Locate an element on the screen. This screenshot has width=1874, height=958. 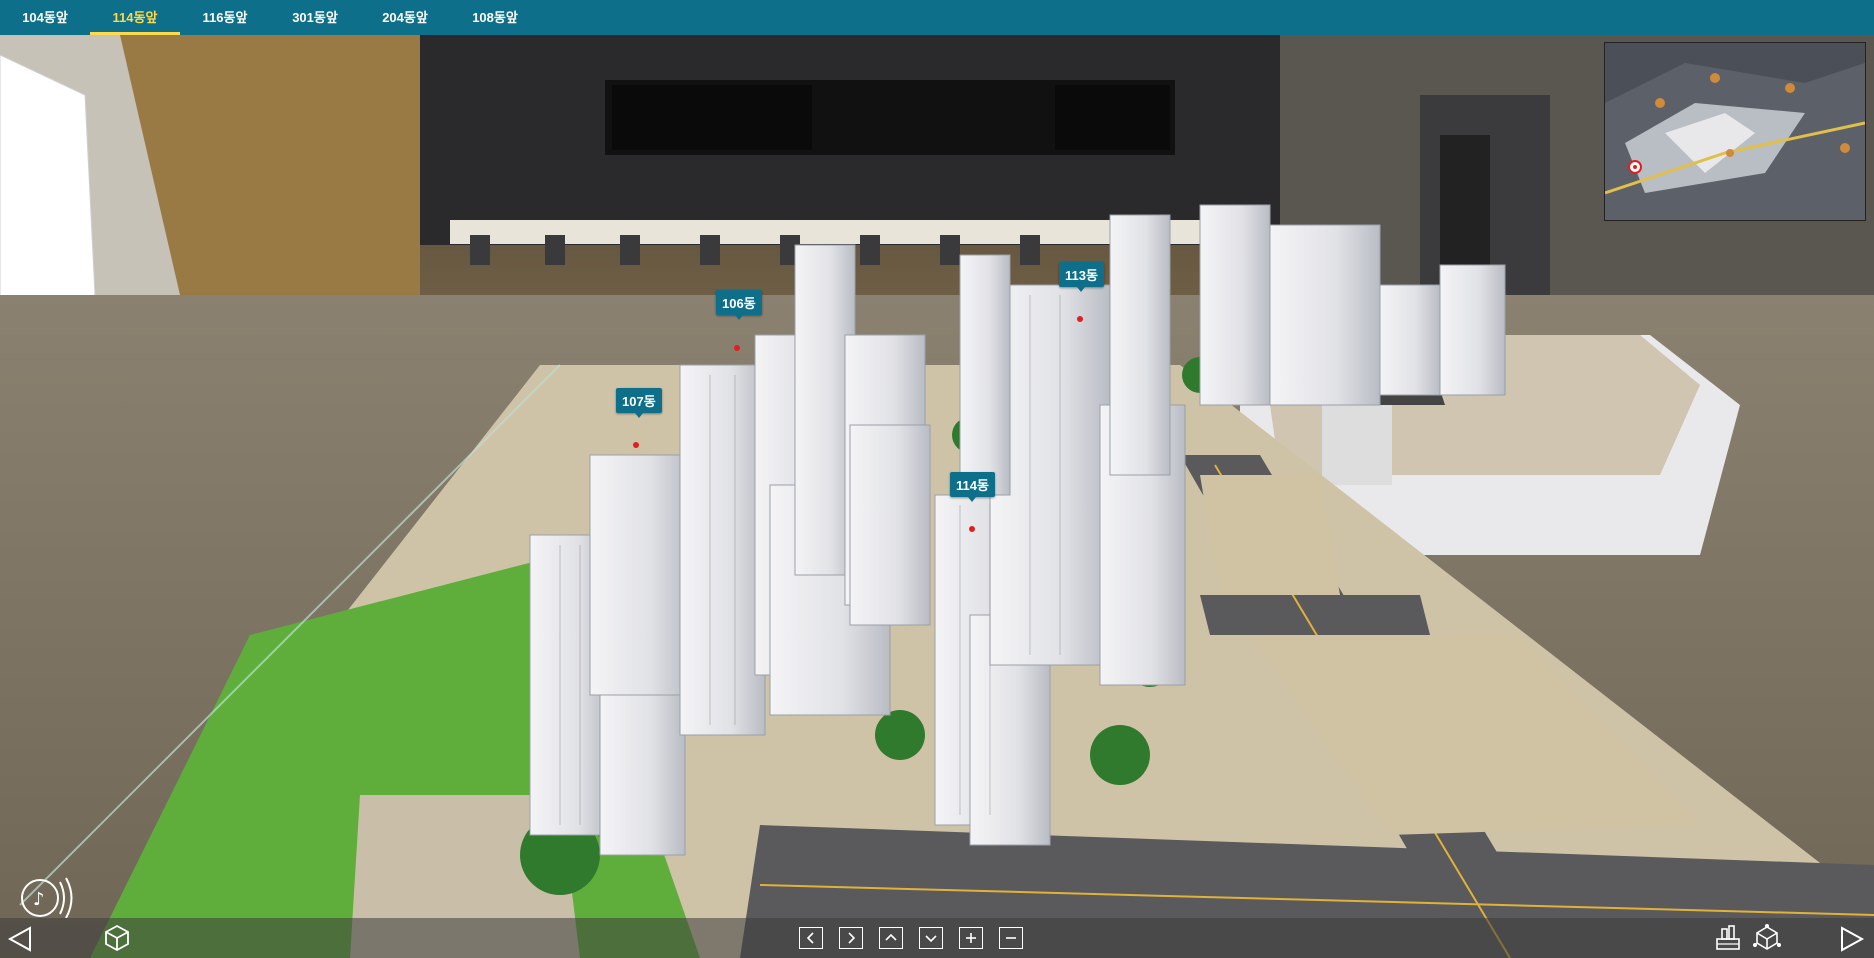
tab-301: 301동앞 is located at coordinates (315, 17).